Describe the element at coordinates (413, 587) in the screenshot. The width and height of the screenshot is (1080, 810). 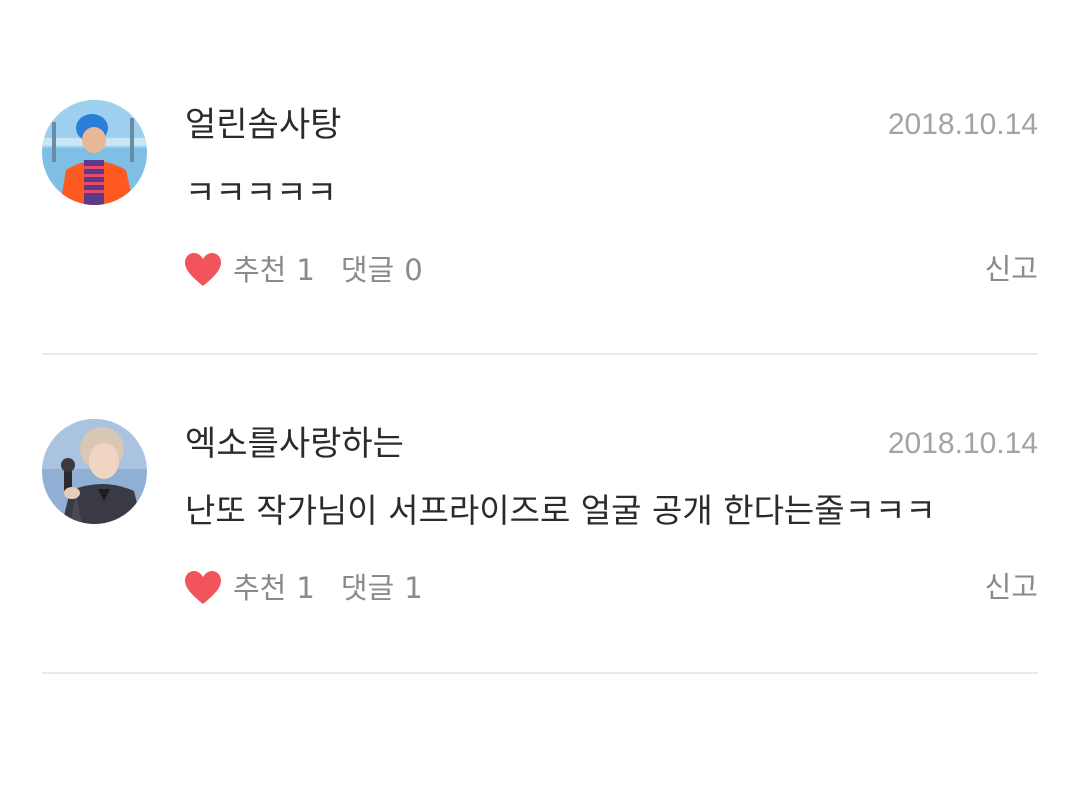
I see `reply-count: 1` at that location.